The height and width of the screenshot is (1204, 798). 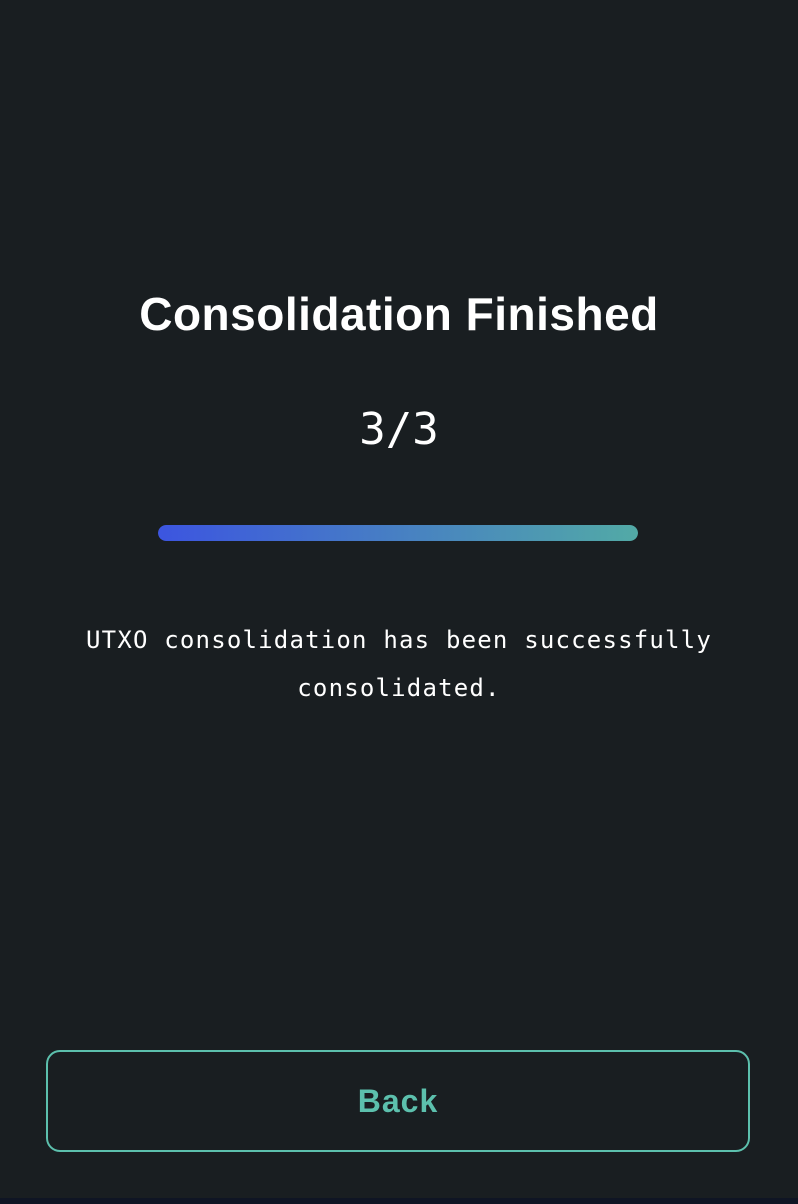 What do you see at coordinates (399, 314) in the screenshot?
I see `page-title: Consolidation Finished` at bounding box center [399, 314].